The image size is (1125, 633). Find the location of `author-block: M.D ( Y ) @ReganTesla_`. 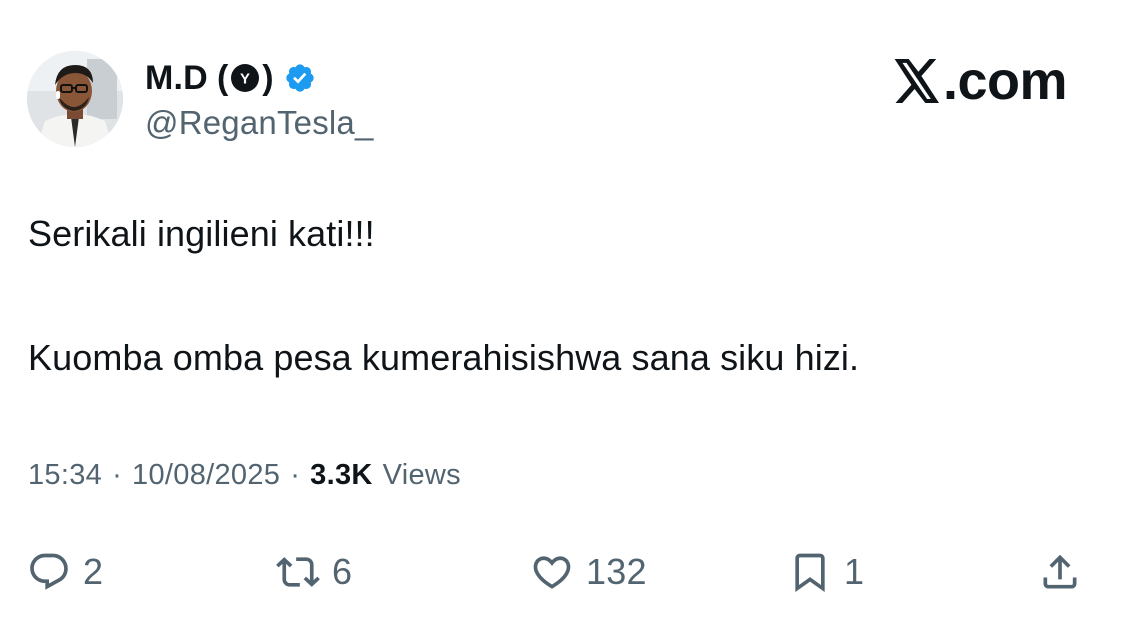

author-block: M.D ( Y ) @ReganTesla_ is located at coordinates (259, 100).